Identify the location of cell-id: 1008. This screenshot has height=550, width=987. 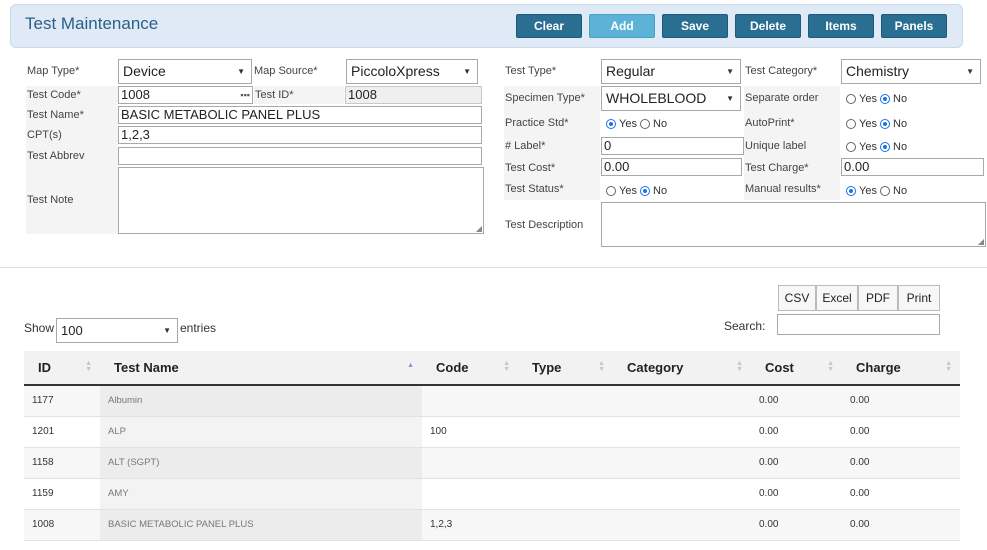
(62, 525).